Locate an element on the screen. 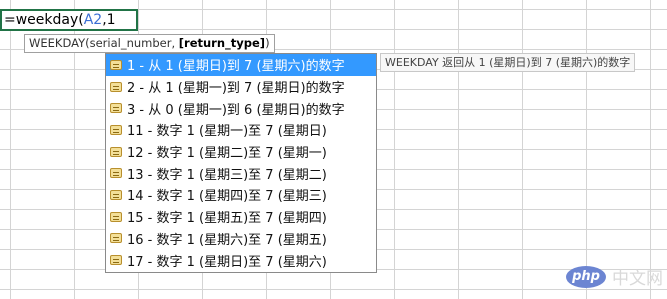 The width and height of the screenshot is (667, 299). formula-cell-reference: A2 is located at coordinates (93, 20).